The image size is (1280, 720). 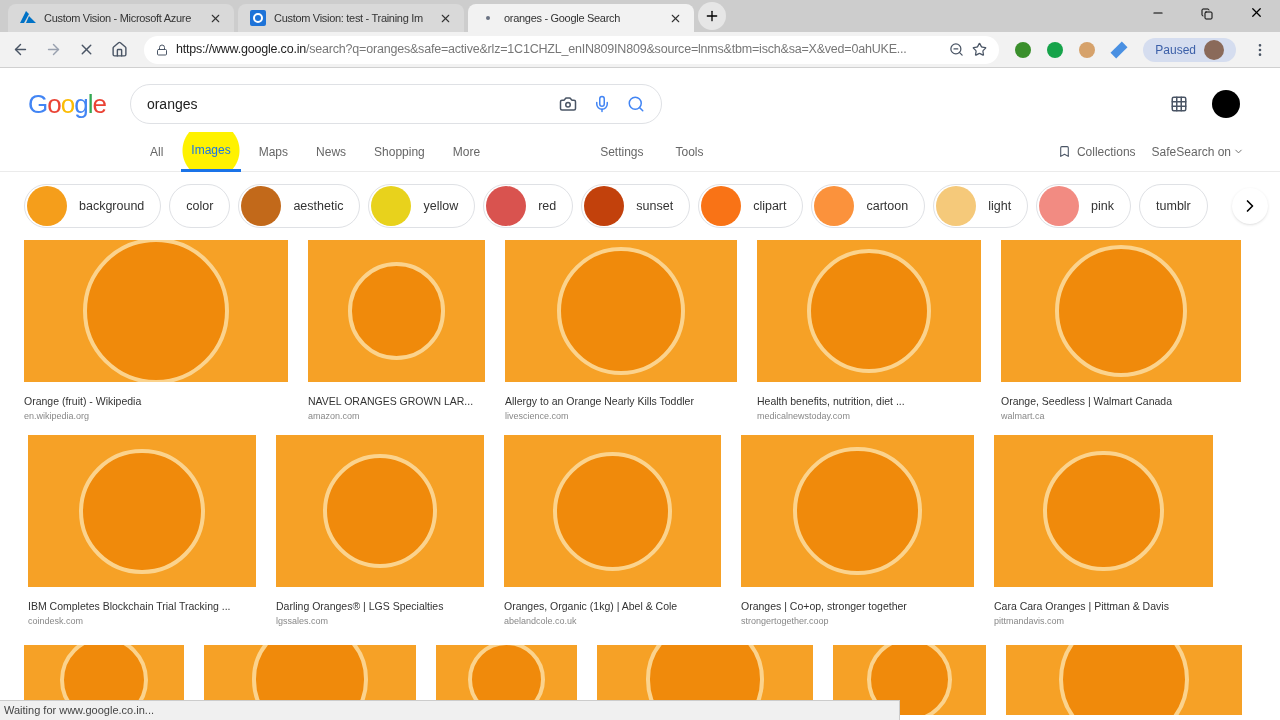 What do you see at coordinates (118, 18) in the screenshot?
I see `tab-title: Custom Vision - Microsoft Azure` at bounding box center [118, 18].